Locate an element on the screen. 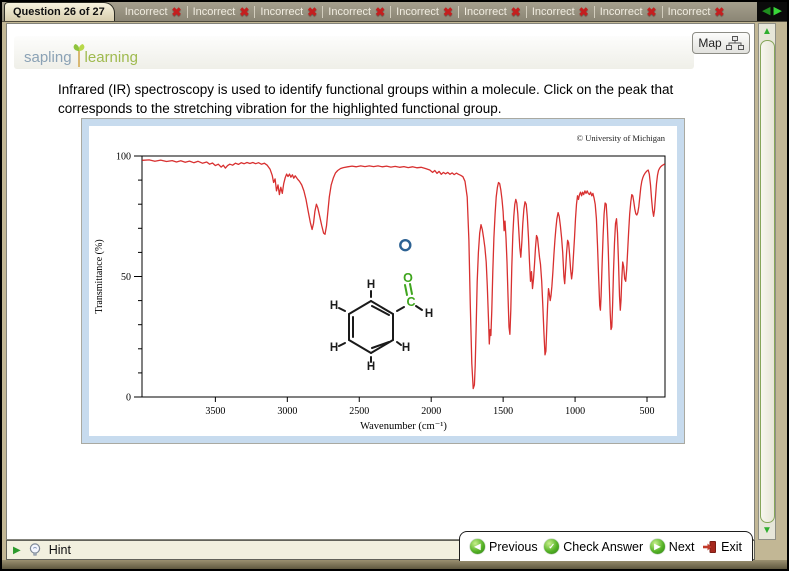 The width and height of the screenshot is (789, 571). hint-label: Hint is located at coordinates (60, 550).